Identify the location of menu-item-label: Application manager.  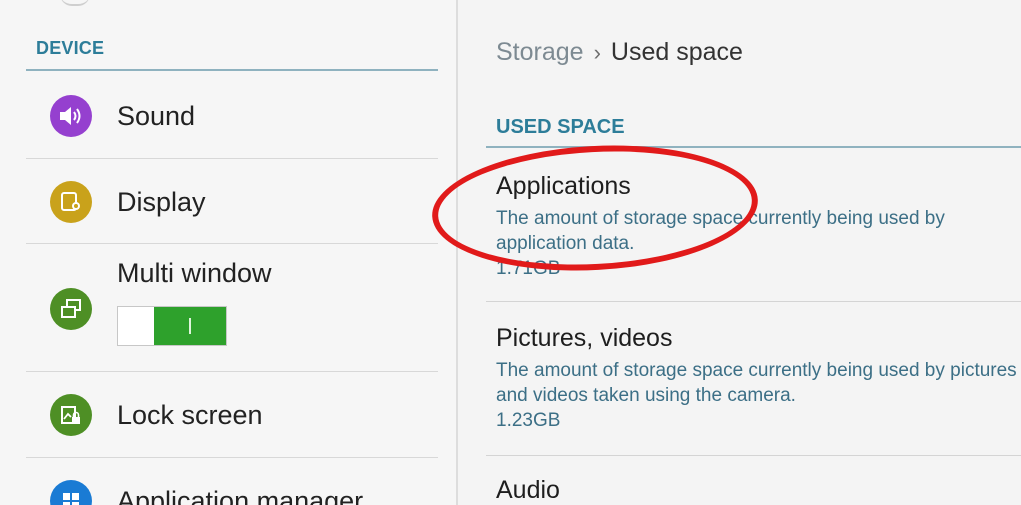
(240, 495).